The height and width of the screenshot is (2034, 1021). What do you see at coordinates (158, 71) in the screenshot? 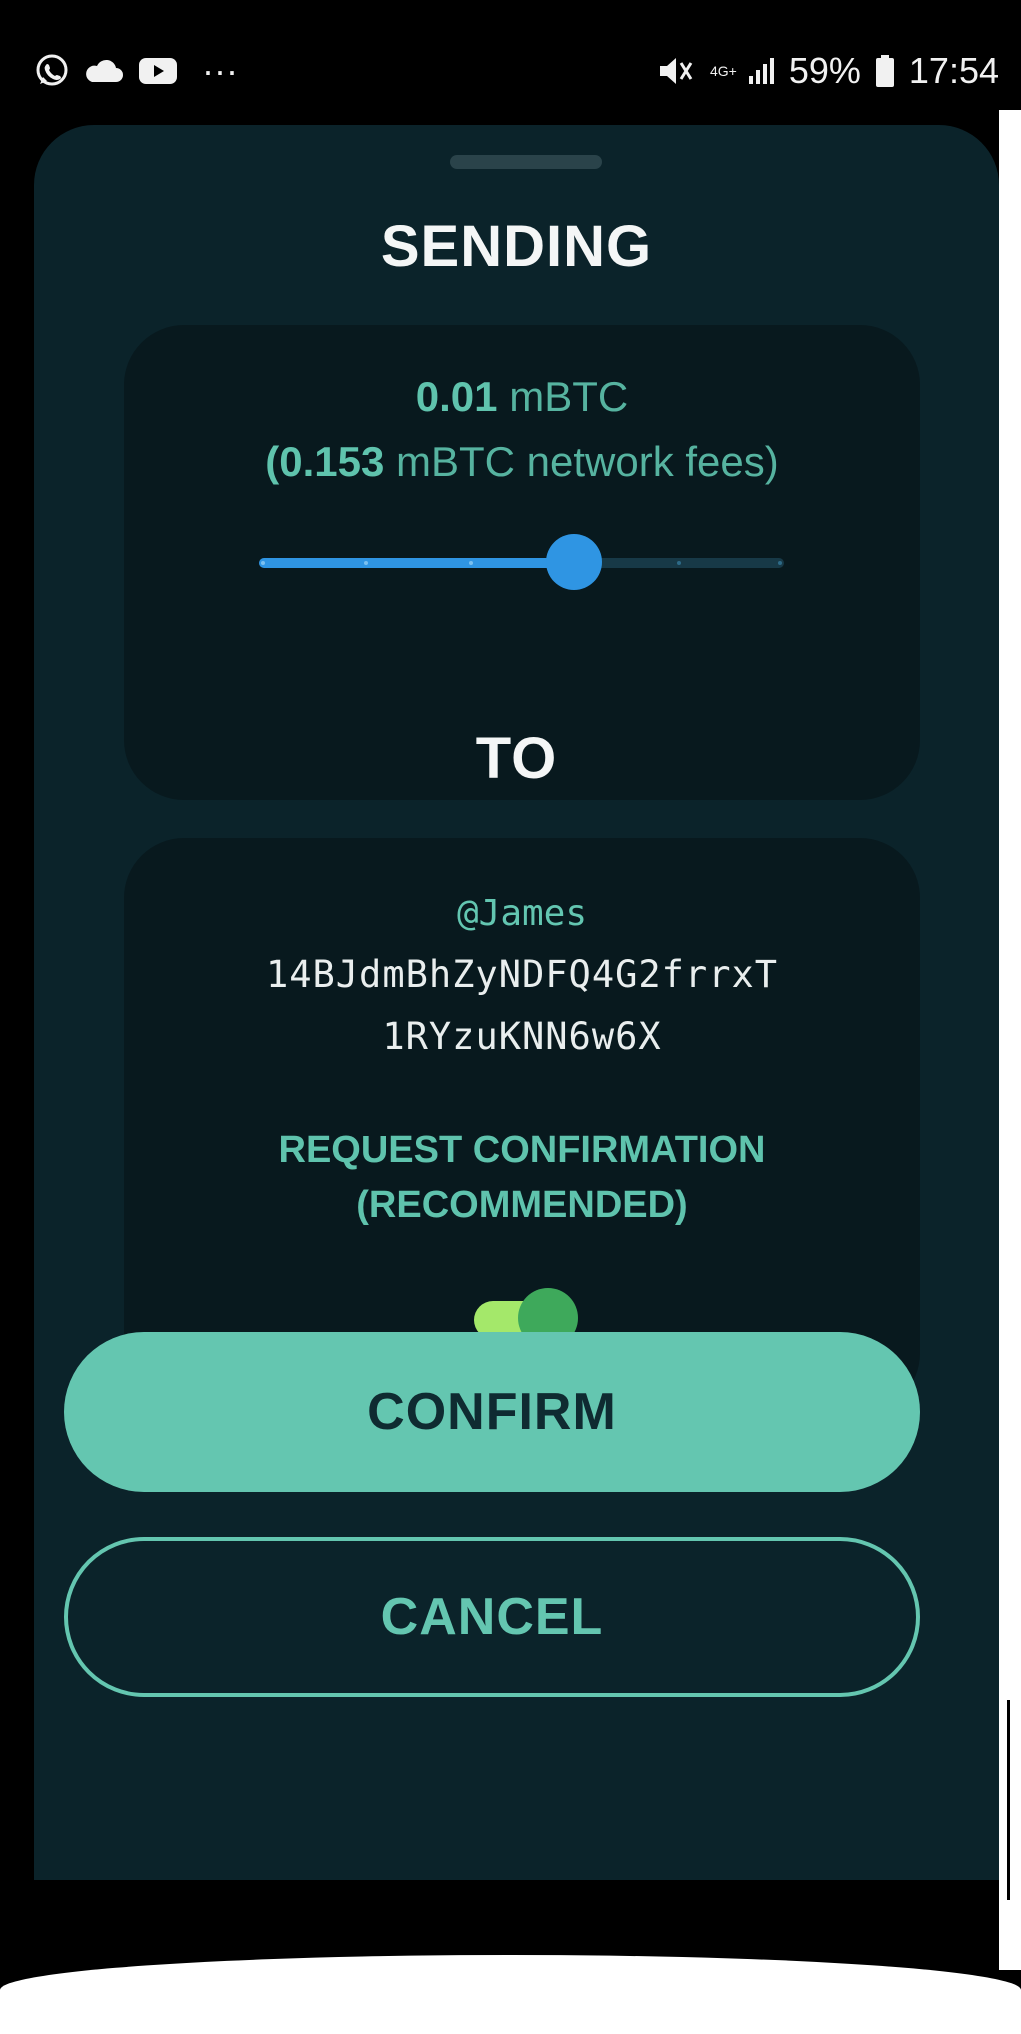
I see `youtube-icon` at bounding box center [158, 71].